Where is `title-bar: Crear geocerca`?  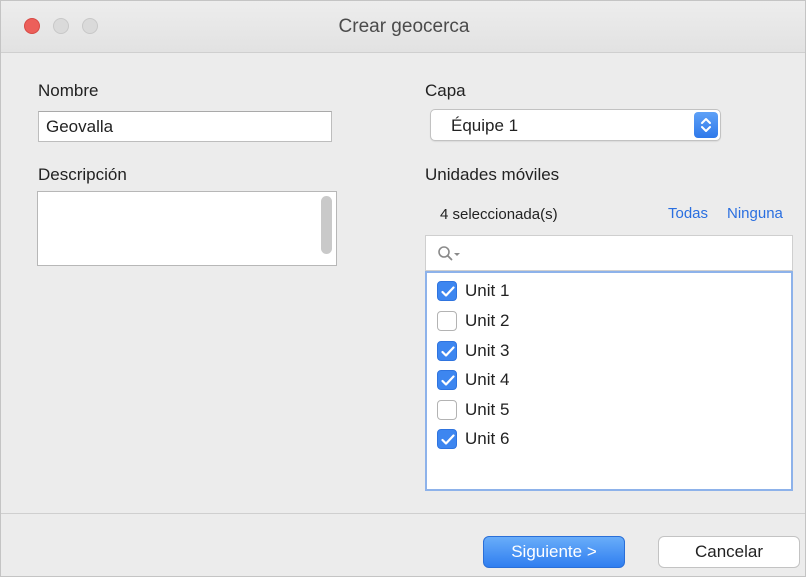 title-bar: Crear geocerca is located at coordinates (403, 27).